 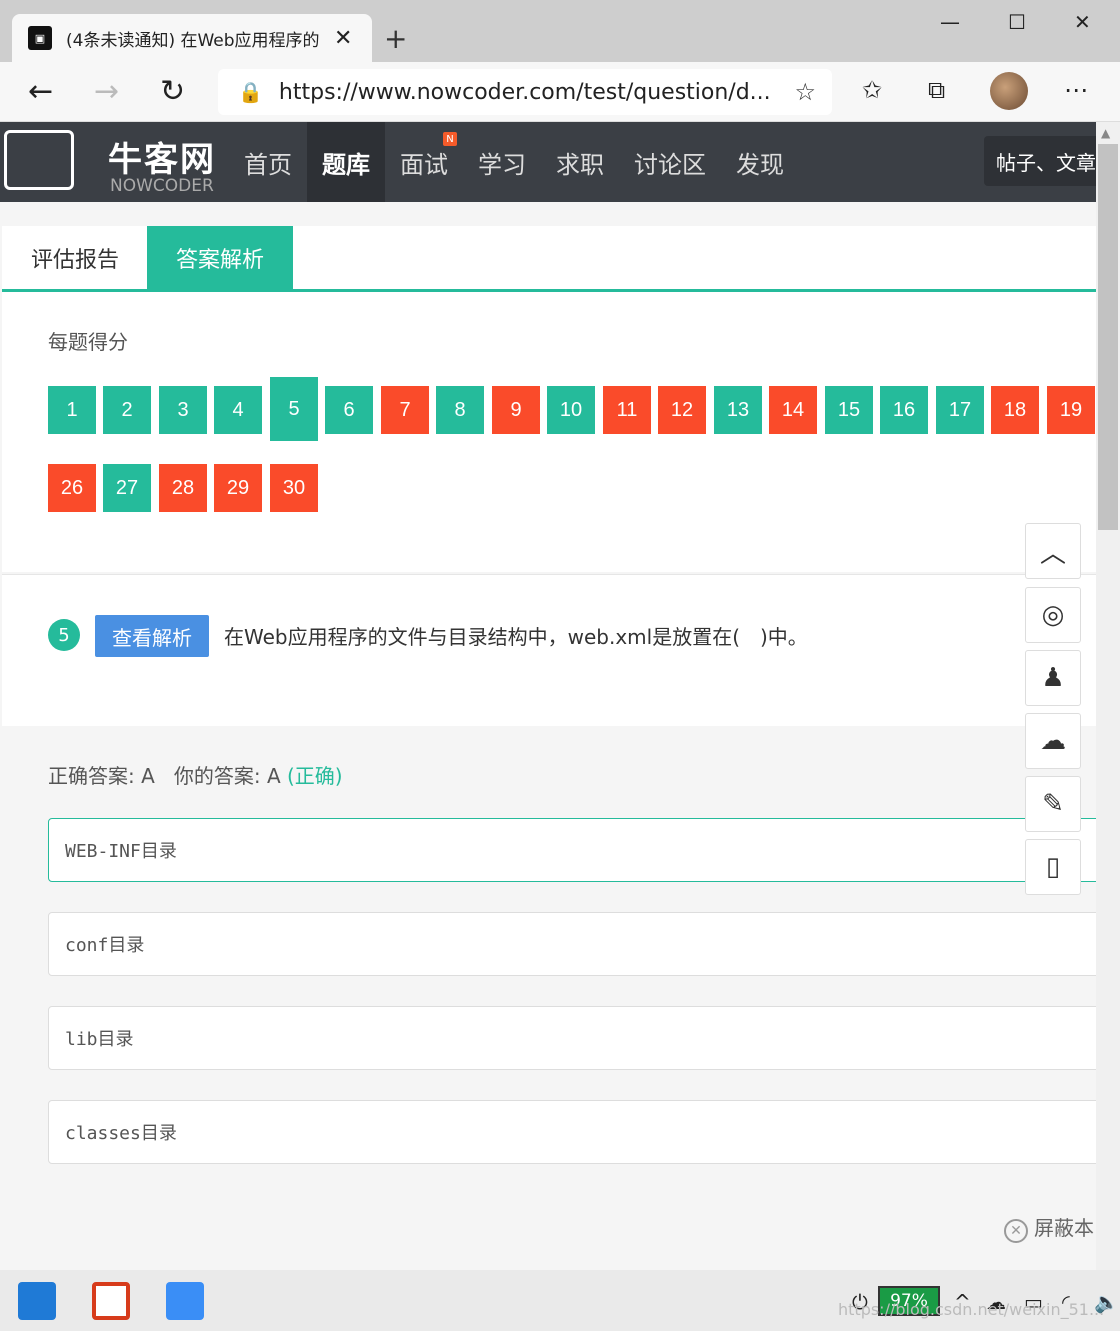 What do you see at coordinates (1017, 22) in the screenshot?
I see `maximize-icon: ☐` at bounding box center [1017, 22].